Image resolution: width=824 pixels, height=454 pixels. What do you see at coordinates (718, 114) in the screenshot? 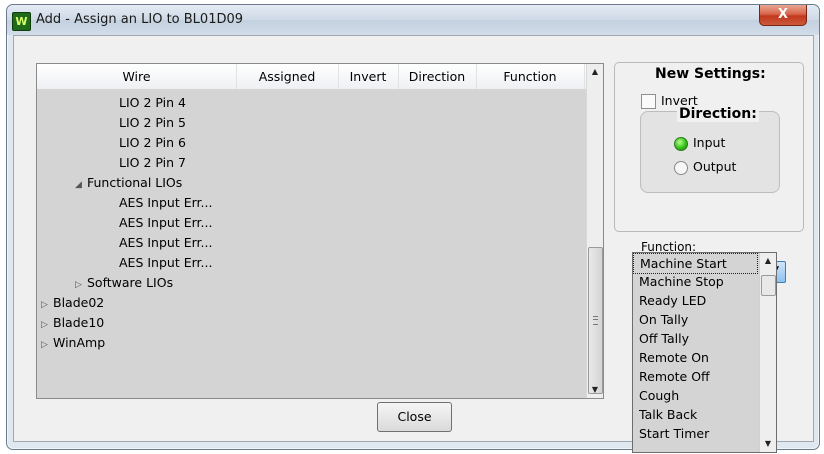
I see `direction-title: Direction:` at bounding box center [718, 114].